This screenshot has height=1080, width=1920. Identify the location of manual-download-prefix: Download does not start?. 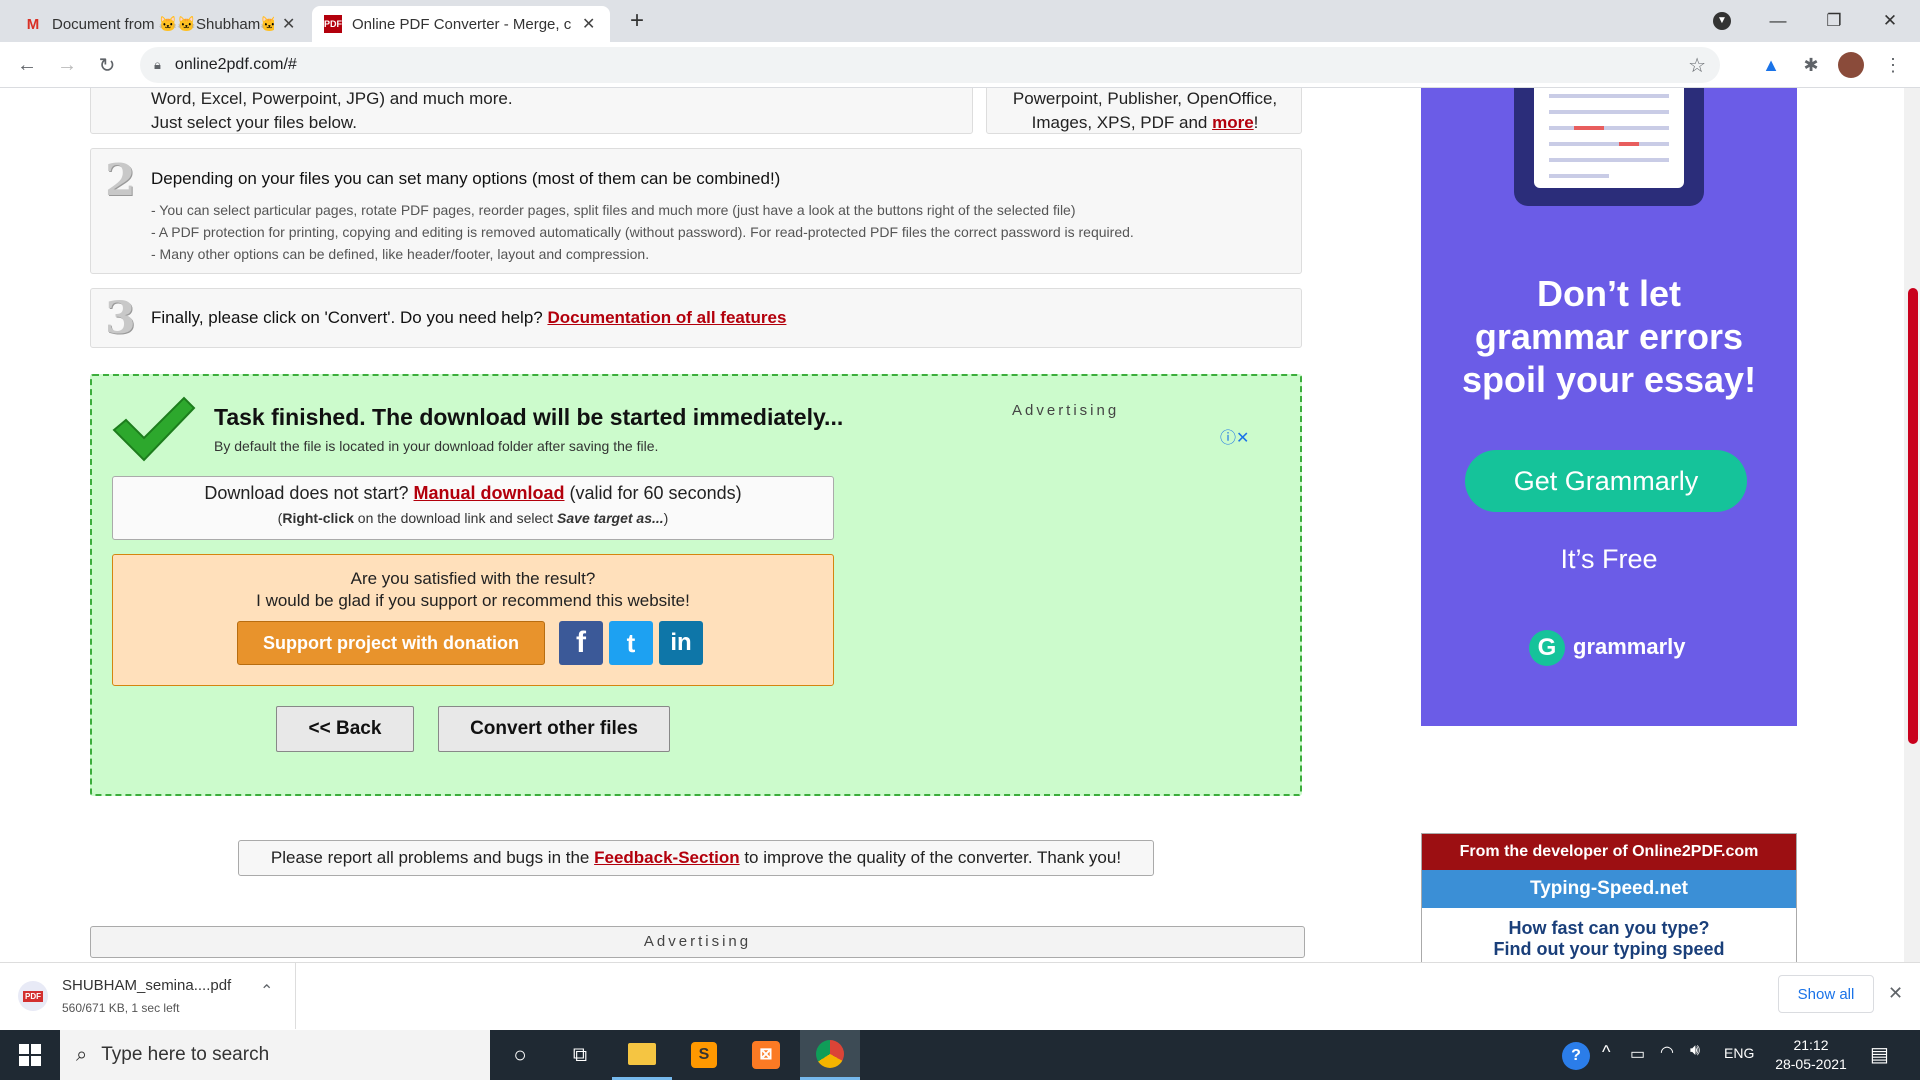
(309, 493).